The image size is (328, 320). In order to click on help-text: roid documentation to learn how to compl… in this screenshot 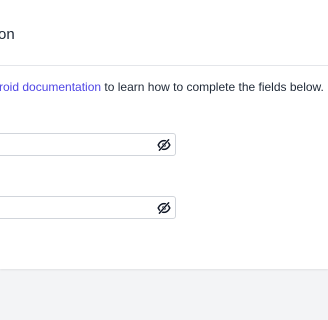, I will do `click(162, 87)`.